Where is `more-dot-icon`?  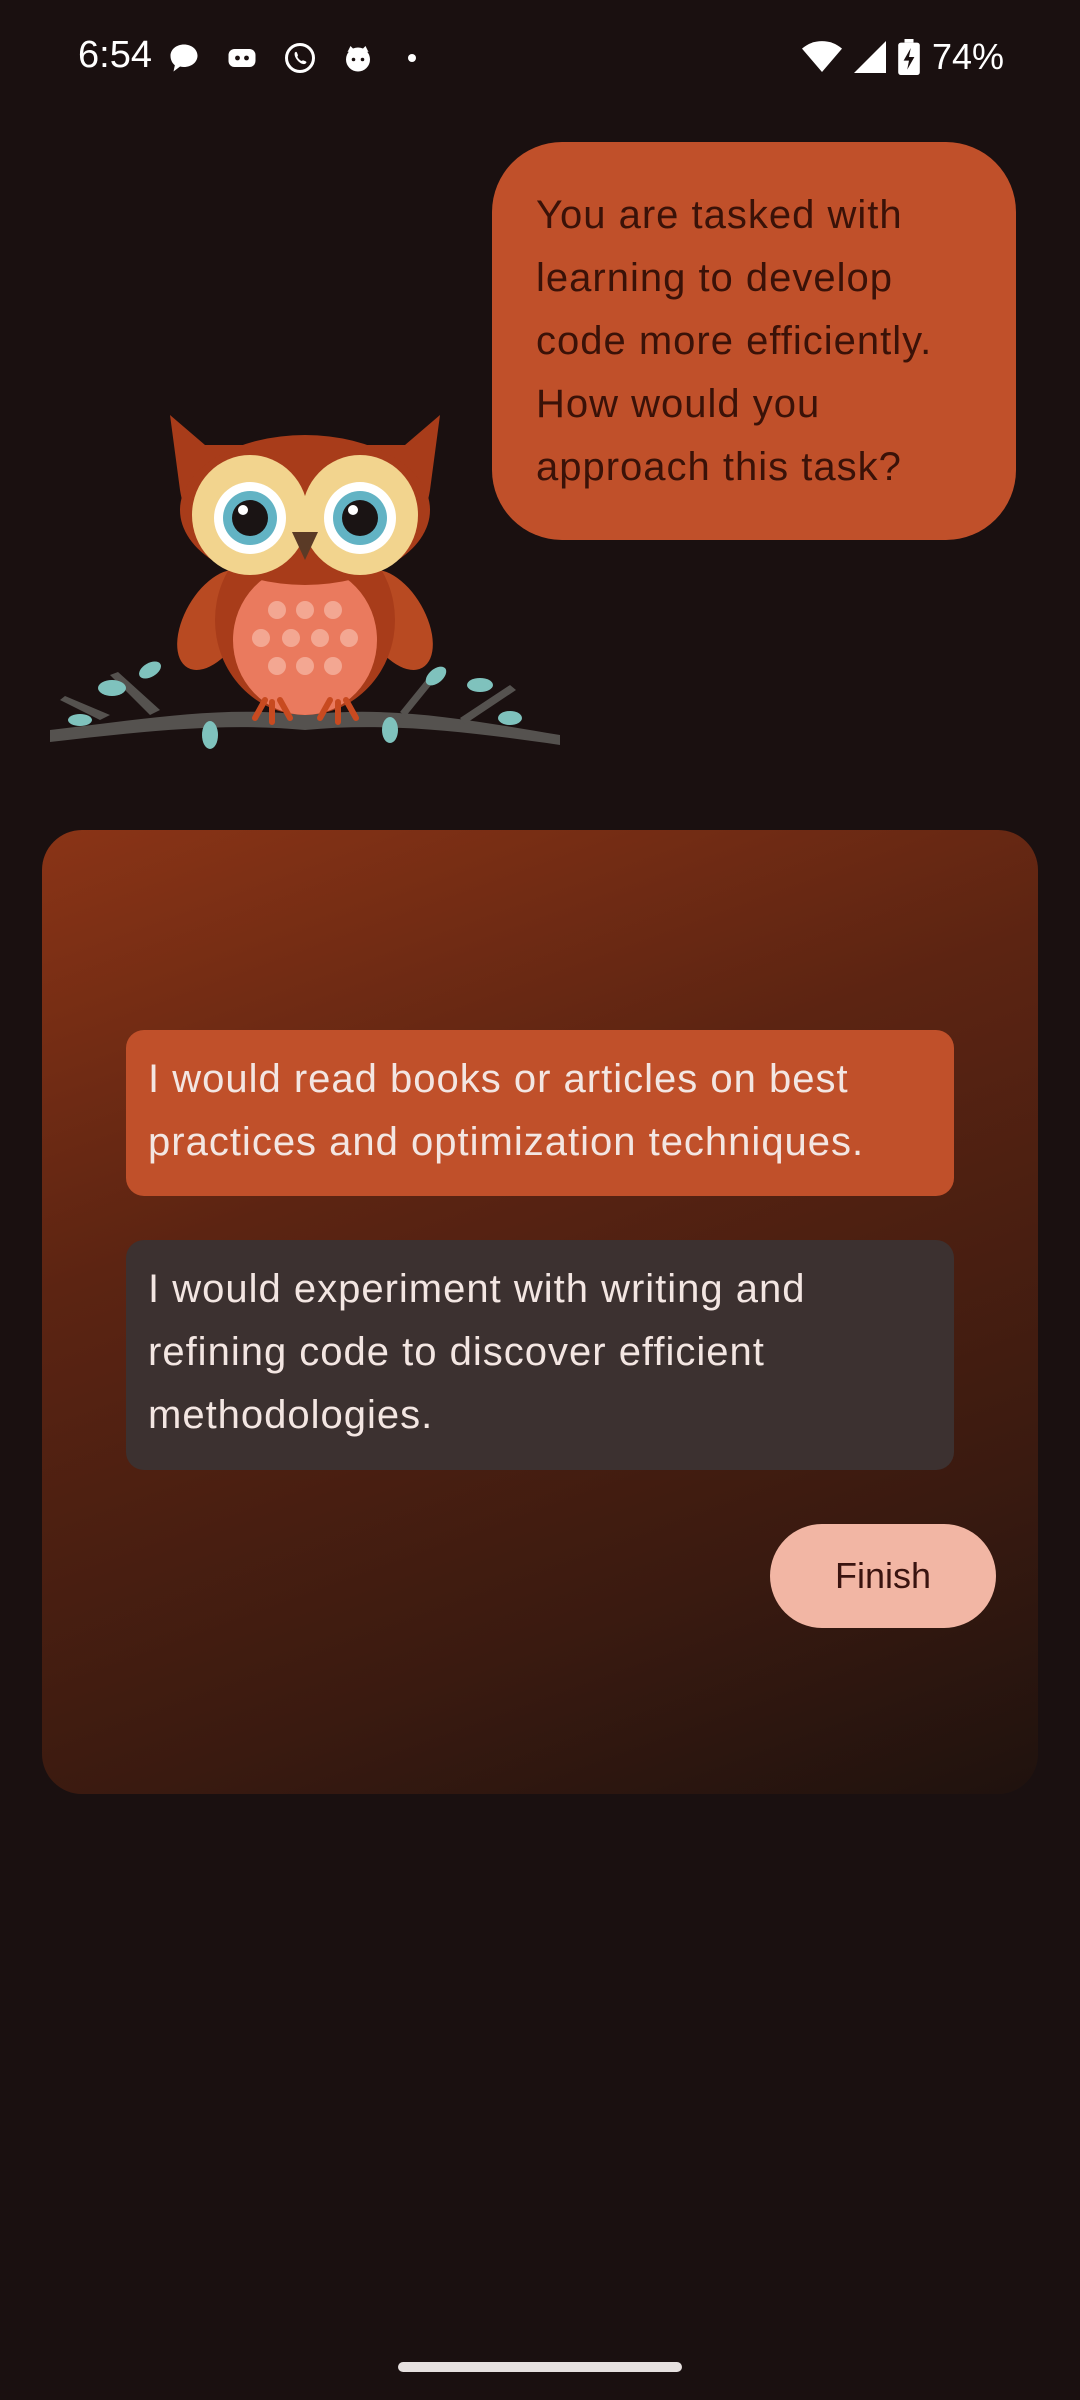 more-dot-icon is located at coordinates (412, 58).